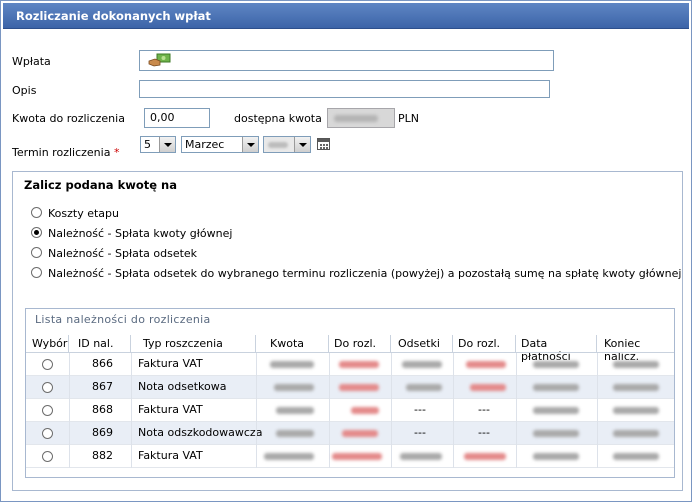 This screenshot has width=692, height=502. What do you see at coordinates (422, 344) in the screenshot?
I see `column-header: Odsetki` at bounding box center [422, 344].